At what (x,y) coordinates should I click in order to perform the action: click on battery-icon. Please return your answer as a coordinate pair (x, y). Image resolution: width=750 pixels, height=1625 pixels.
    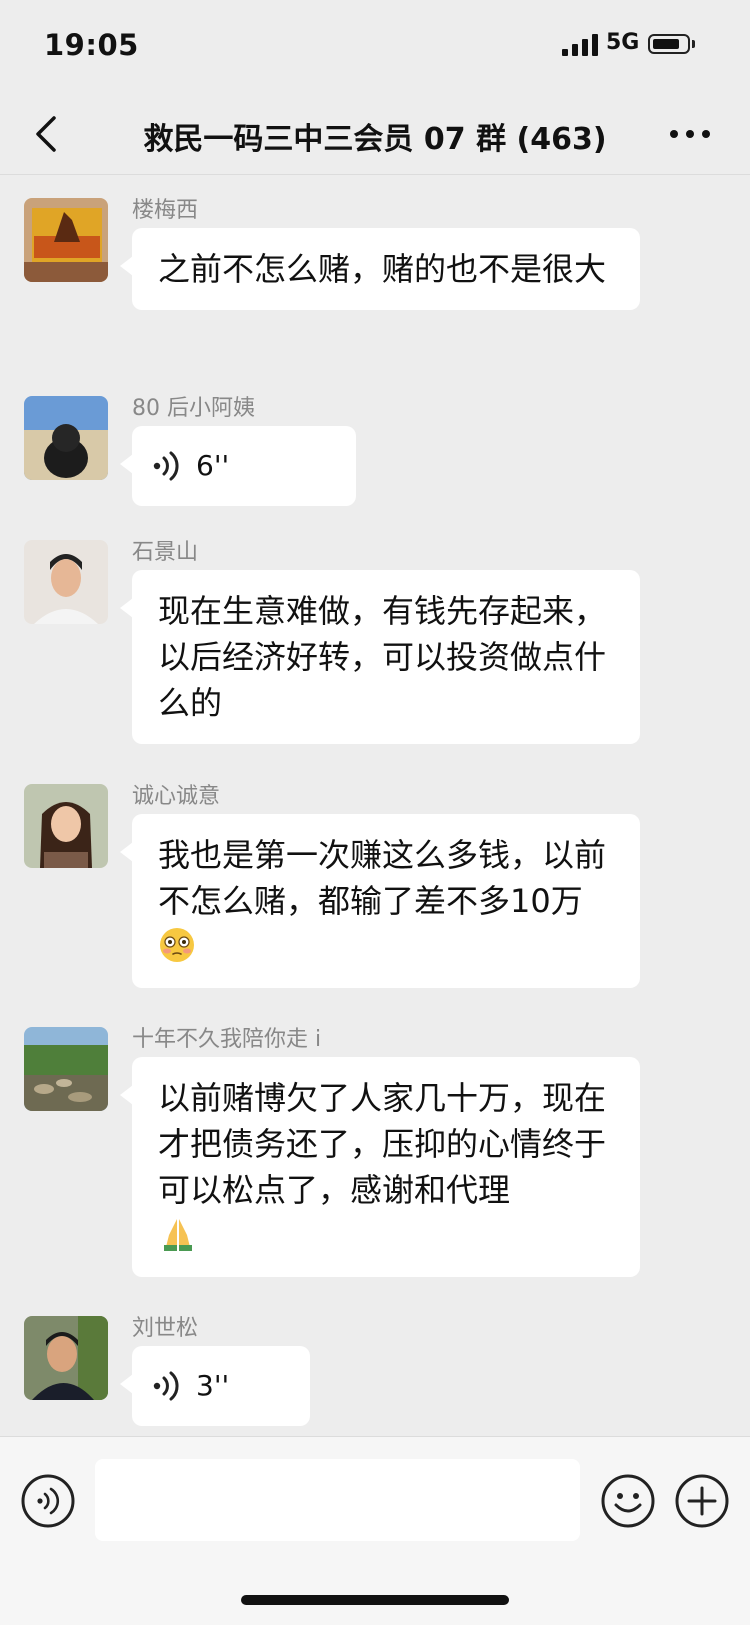
    Looking at the image, I should click on (669, 44).